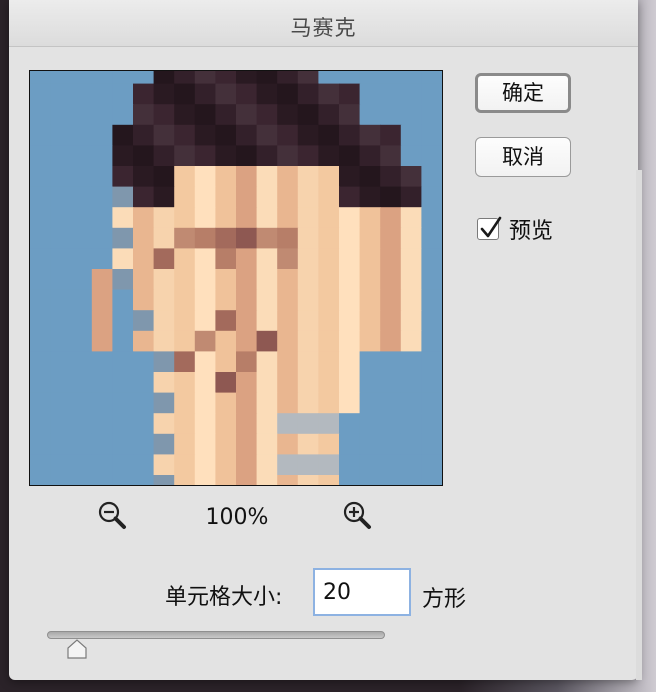 This screenshot has height=692, width=656. What do you see at coordinates (523, 157) in the screenshot?
I see `cancel-button: 取消` at bounding box center [523, 157].